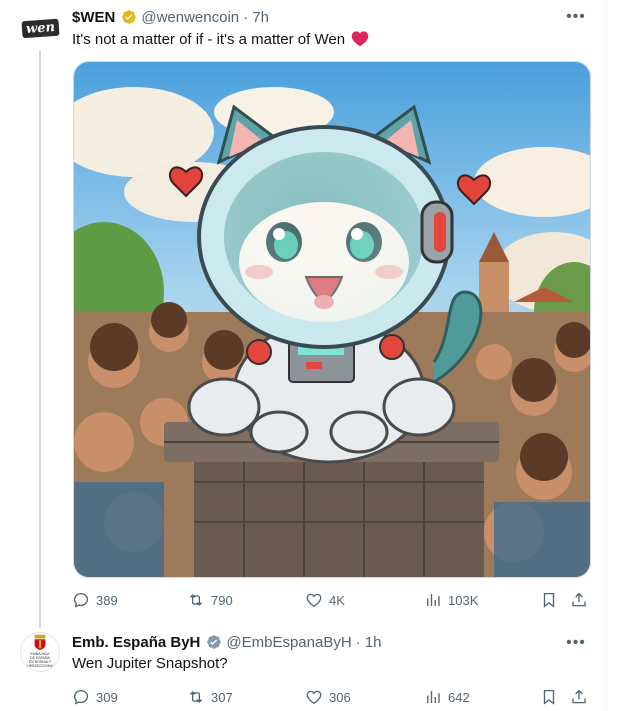  Describe the element at coordinates (360, 41) in the screenshot. I see `red-heart-emoji-icon` at that location.